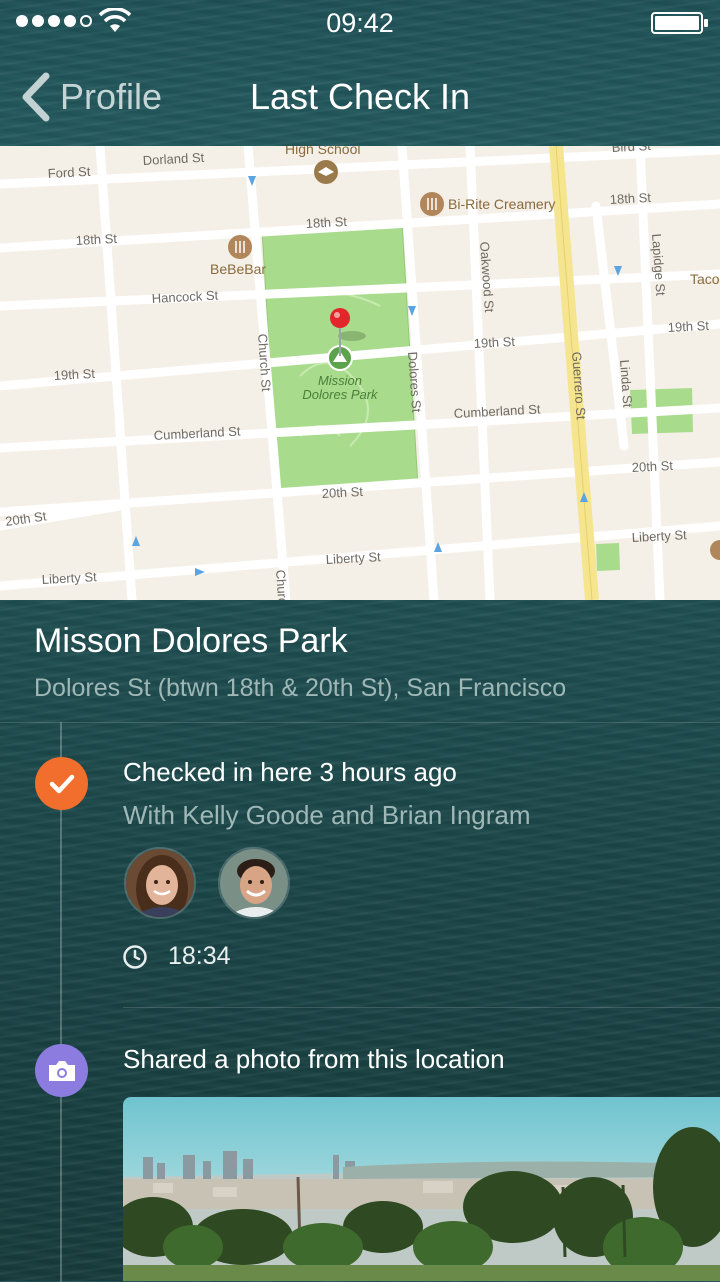  I want to click on svg-text: Taco, so click(705, 279).